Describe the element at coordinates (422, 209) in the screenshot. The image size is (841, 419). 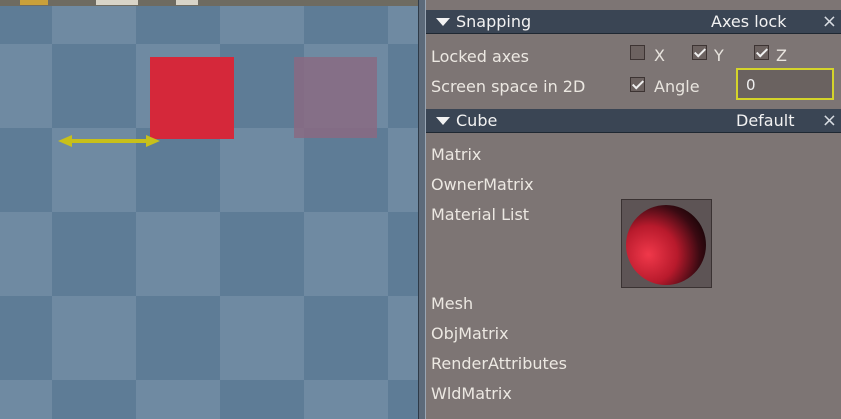
I see `panel-splitter` at that location.